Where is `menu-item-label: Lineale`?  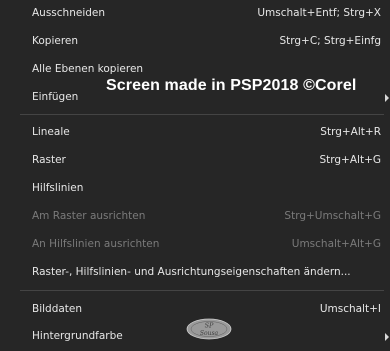
menu-item-label: Lineale is located at coordinates (51, 132).